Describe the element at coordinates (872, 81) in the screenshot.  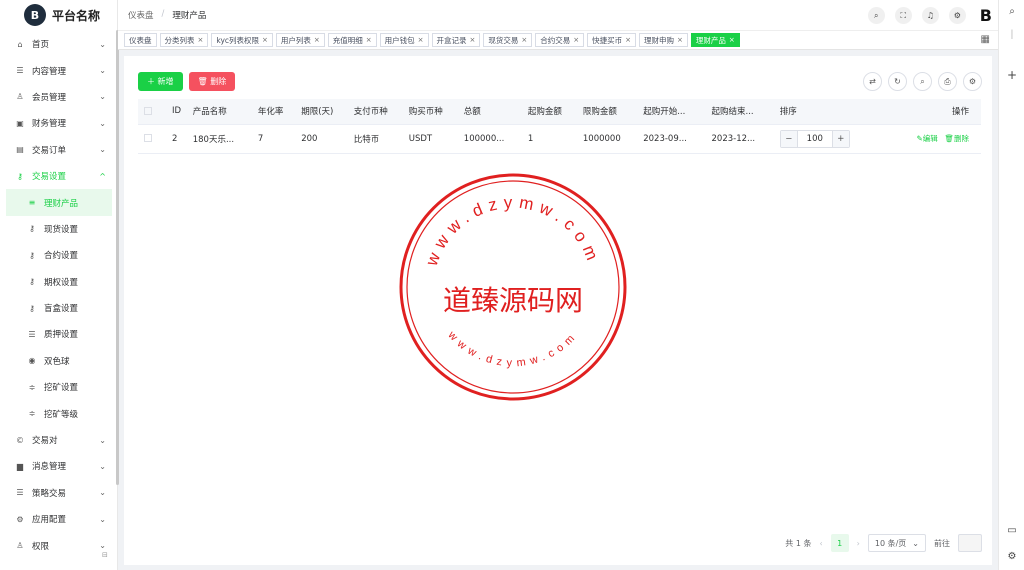
I see `swap-icon: ⇄` at that location.